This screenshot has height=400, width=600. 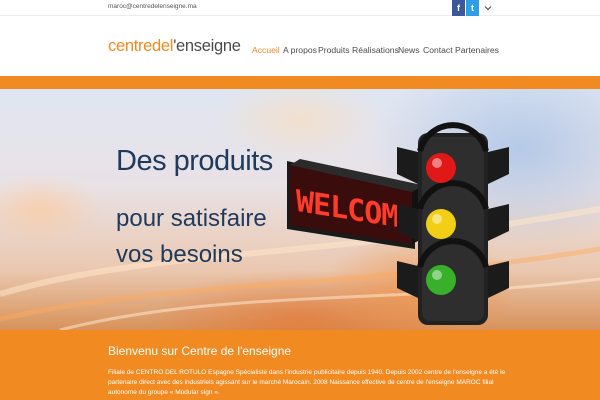 I want to click on hero-headline: Des produits, so click(x=194, y=161).